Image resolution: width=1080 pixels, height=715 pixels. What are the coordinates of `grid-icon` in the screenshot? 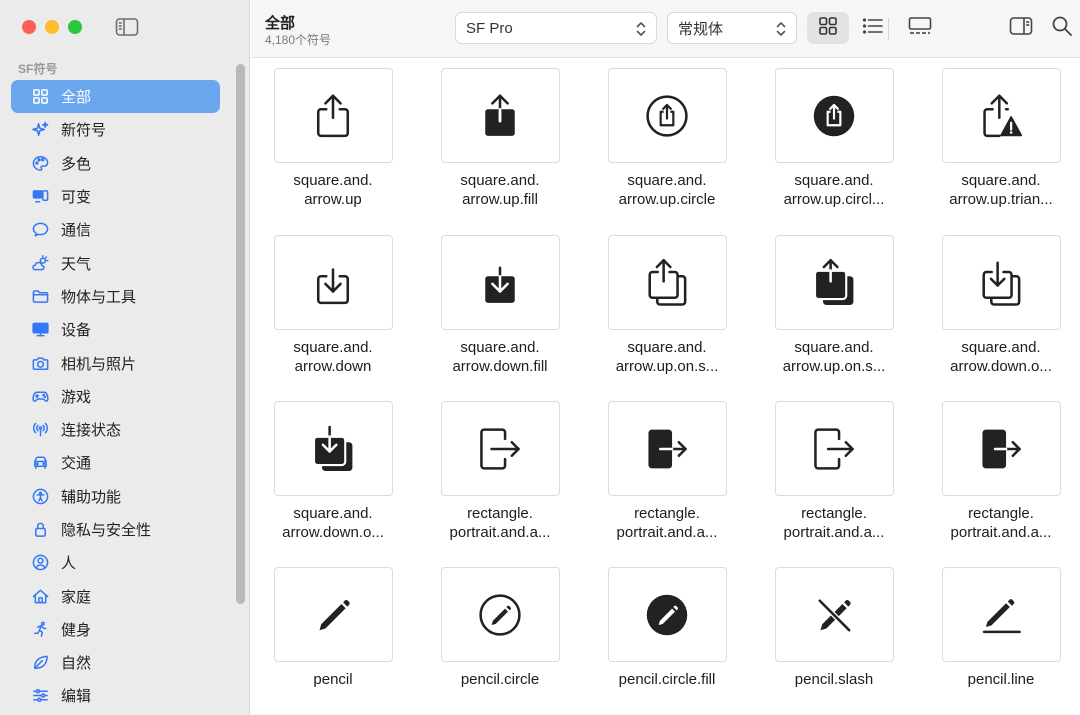 It's located at (40, 97).